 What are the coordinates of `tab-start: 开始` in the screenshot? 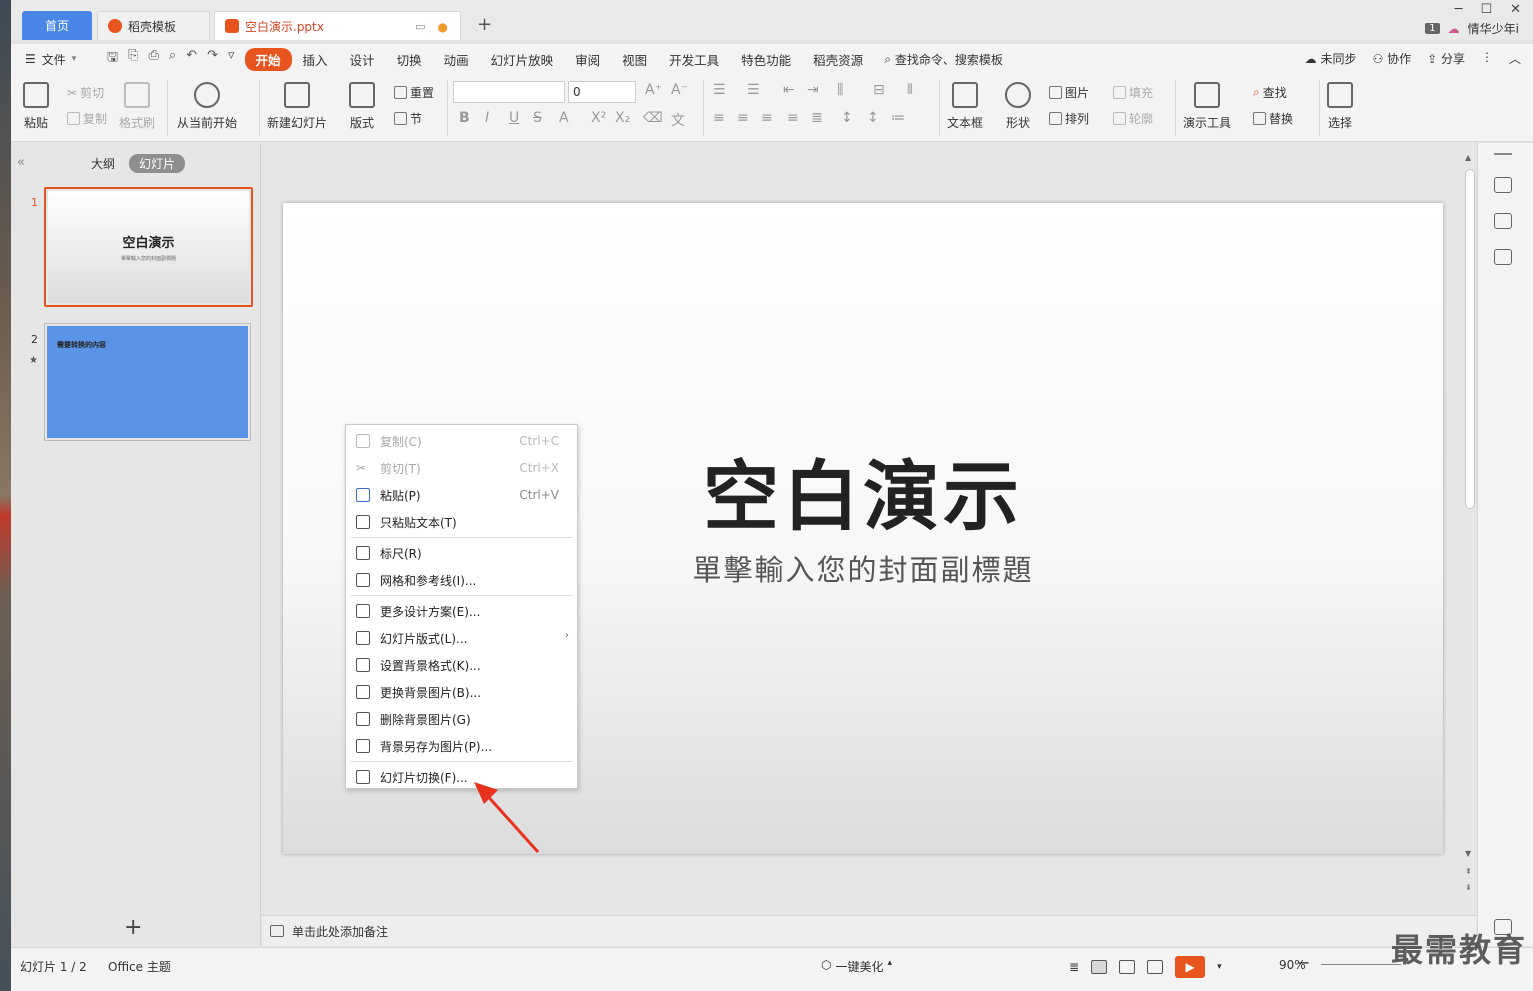 It's located at (268, 59).